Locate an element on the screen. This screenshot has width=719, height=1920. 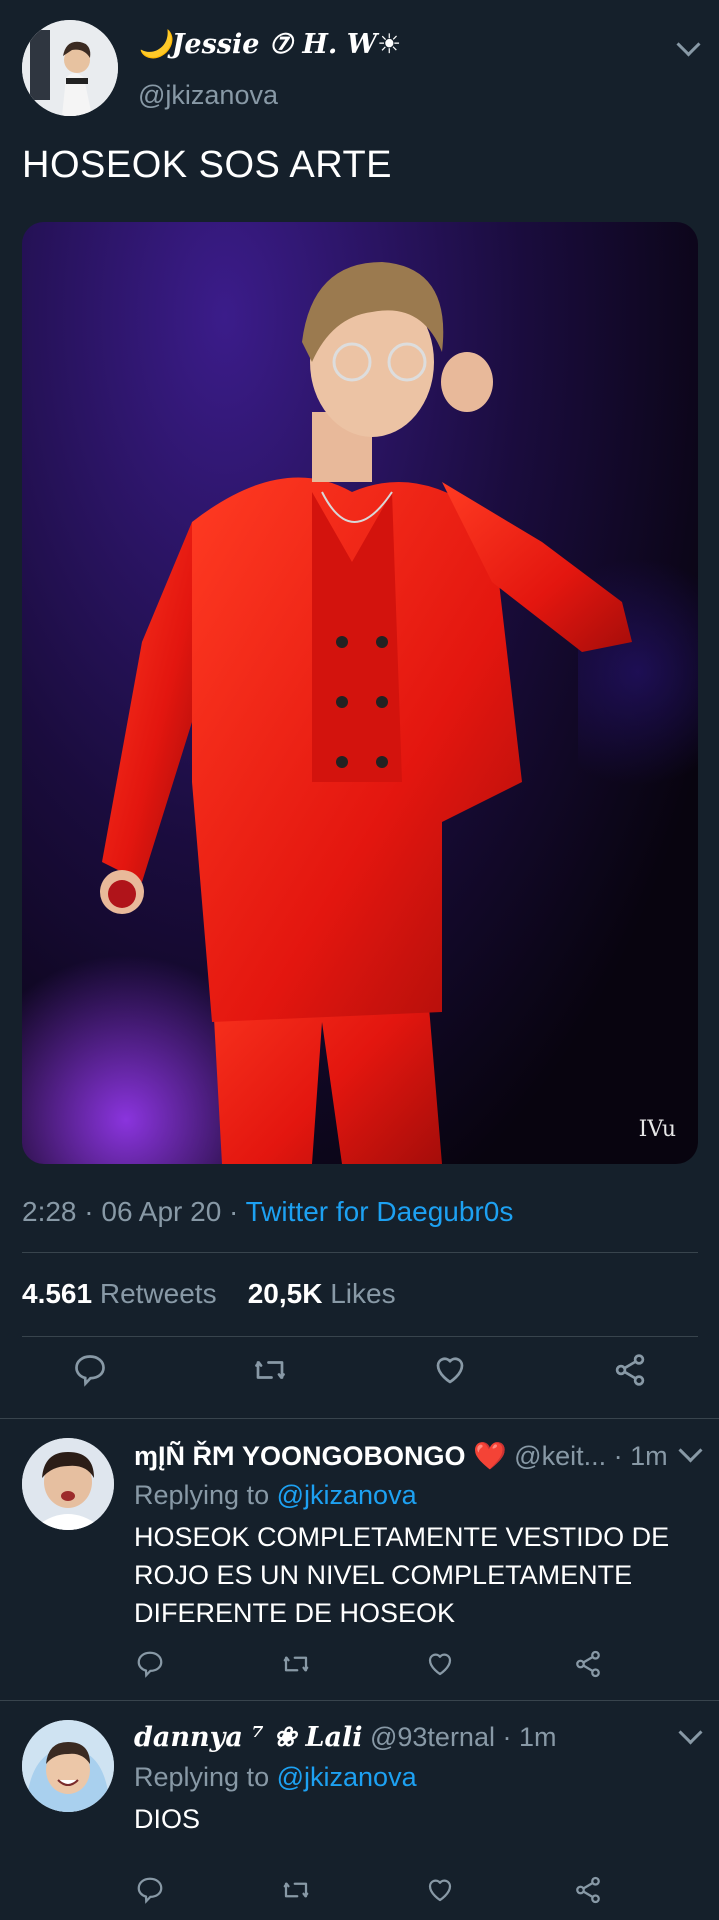
retweets-count: 4.561 is located at coordinates (57, 1293).